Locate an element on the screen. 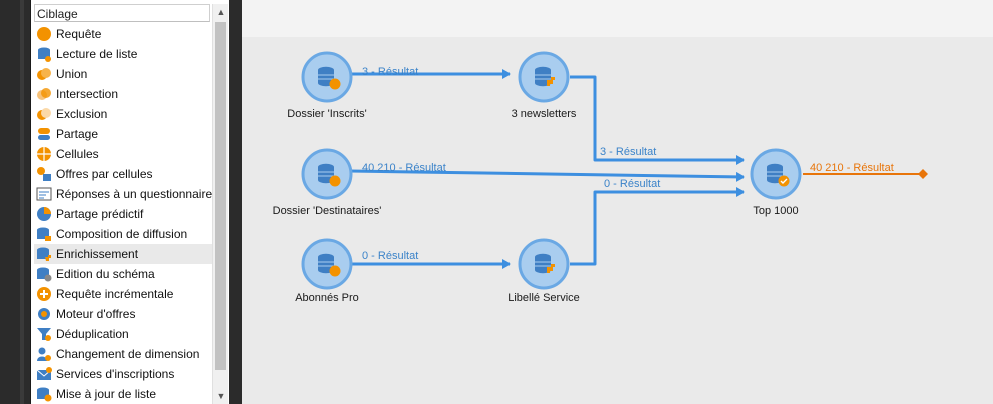 This screenshot has width=993, height=404. palette-item-label: Réponses à un questionnaire is located at coordinates (134, 194).